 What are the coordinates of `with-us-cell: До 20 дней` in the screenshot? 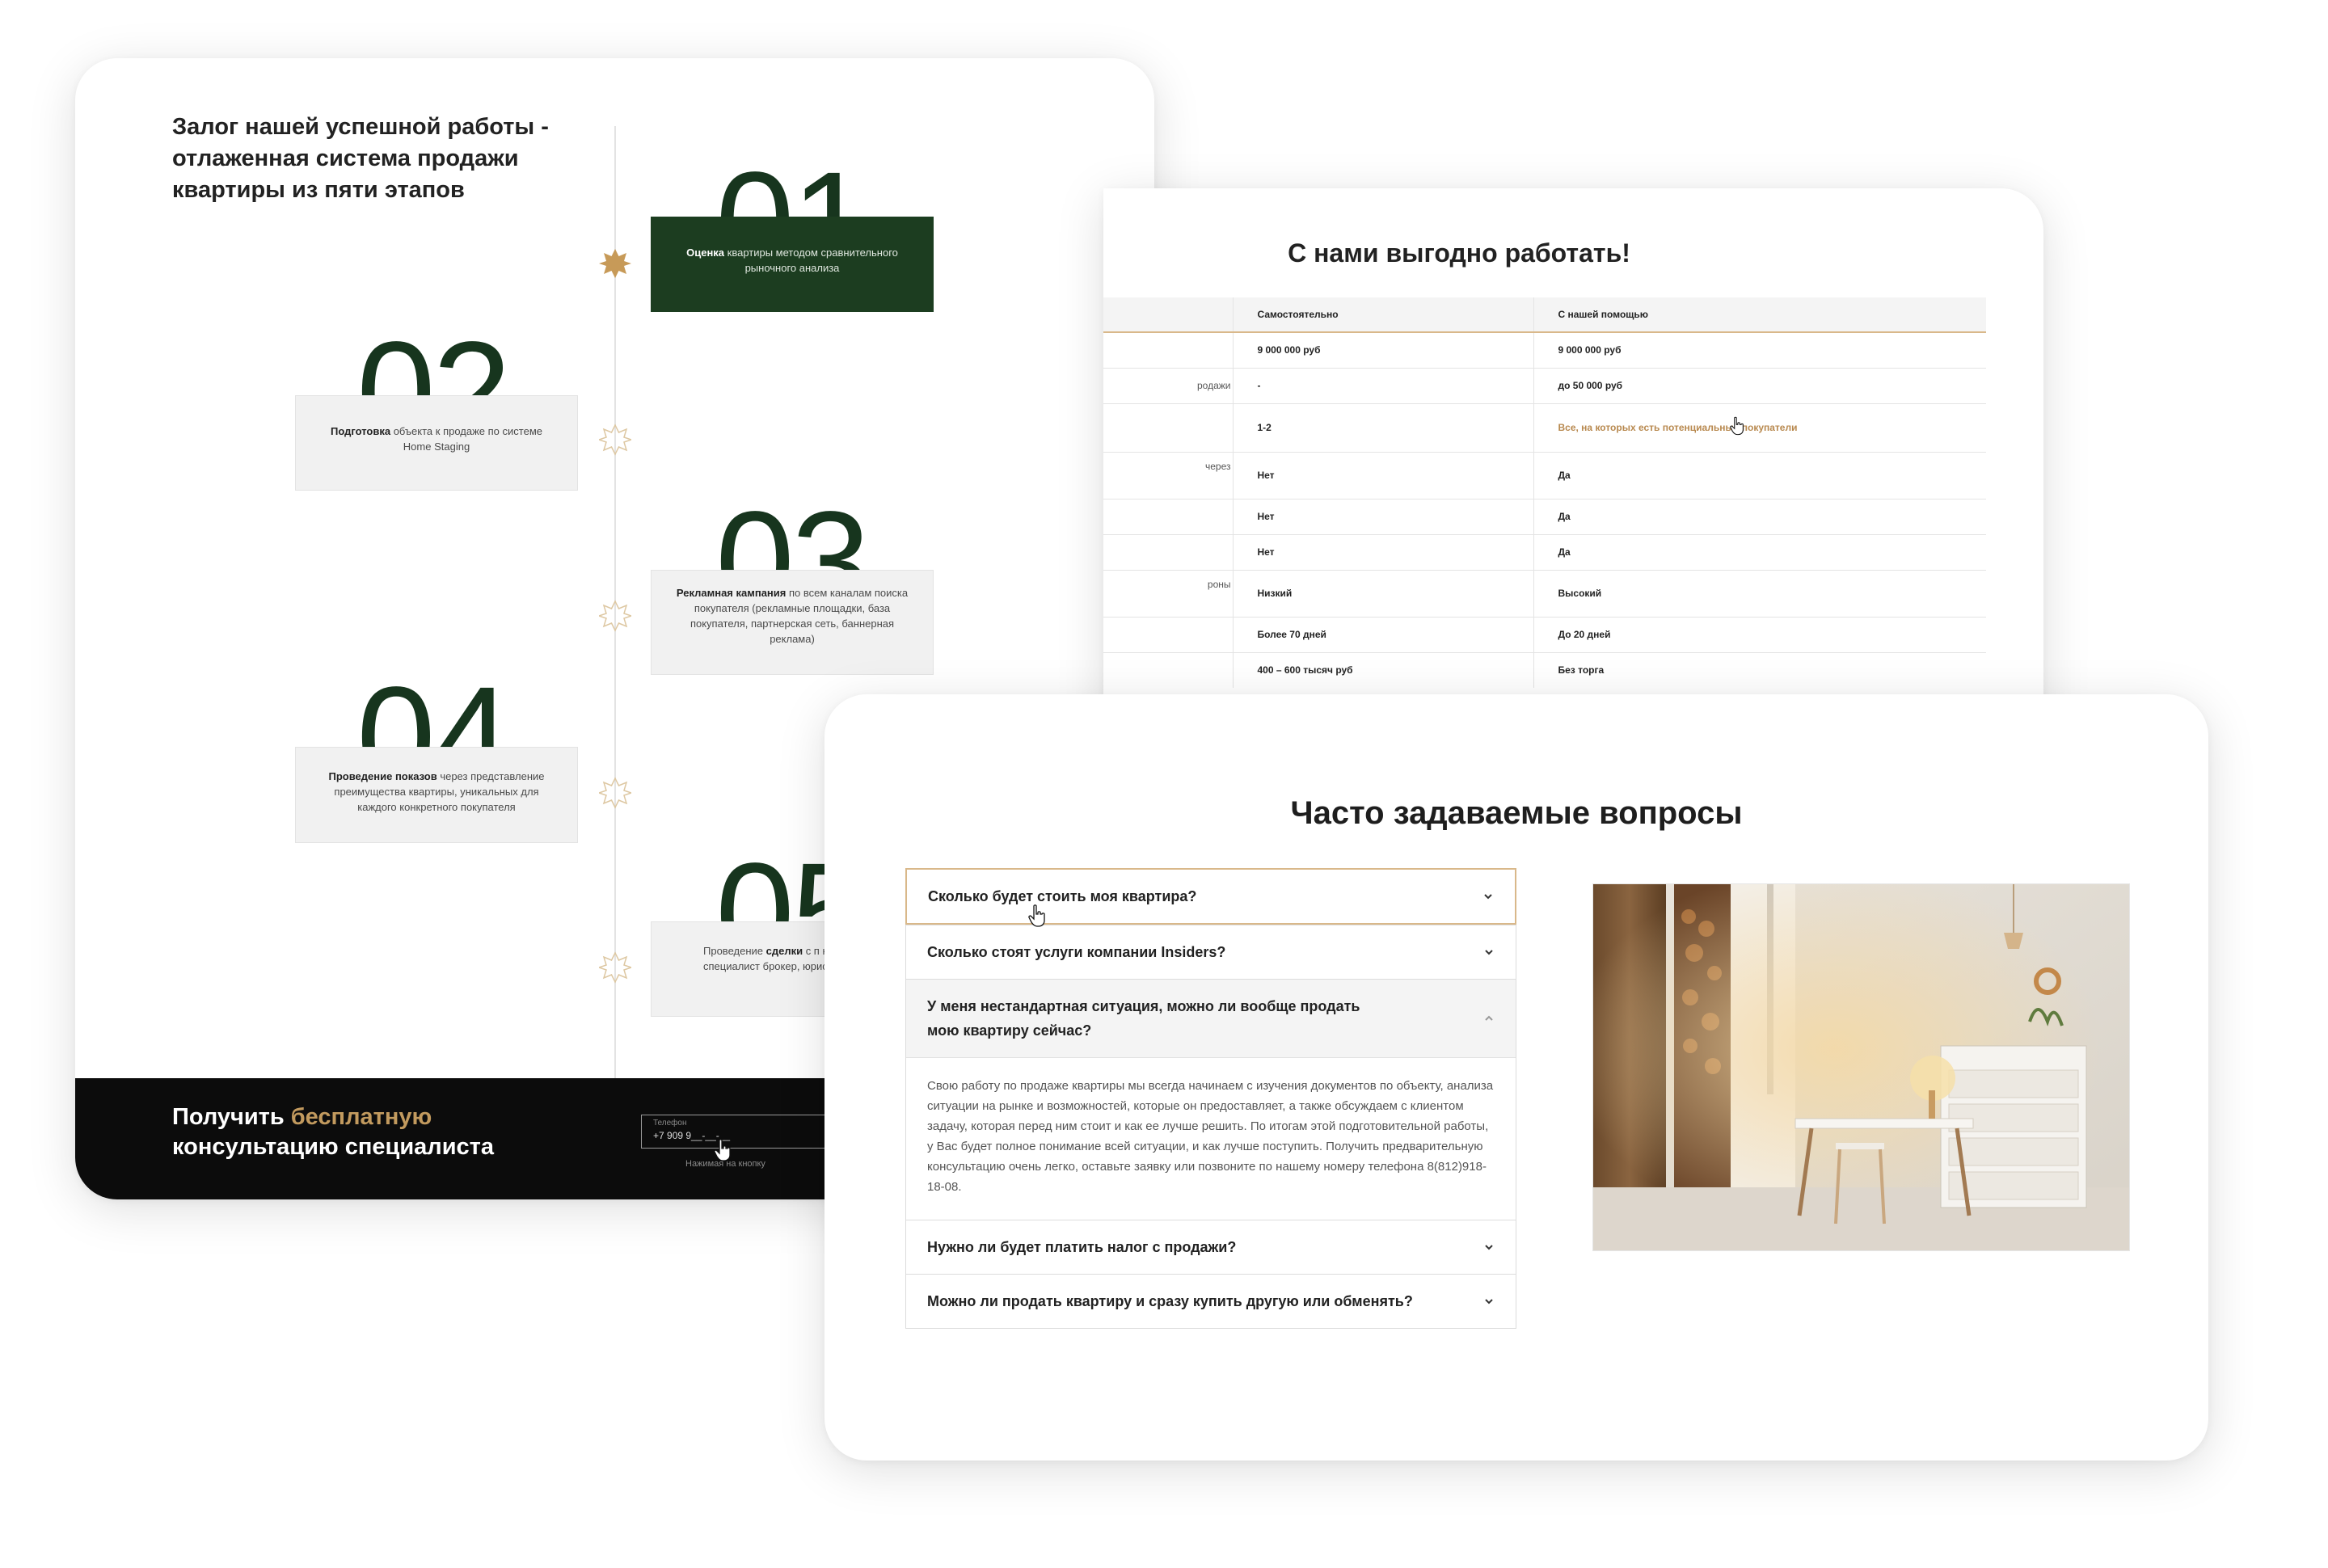 It's located at (1760, 635).